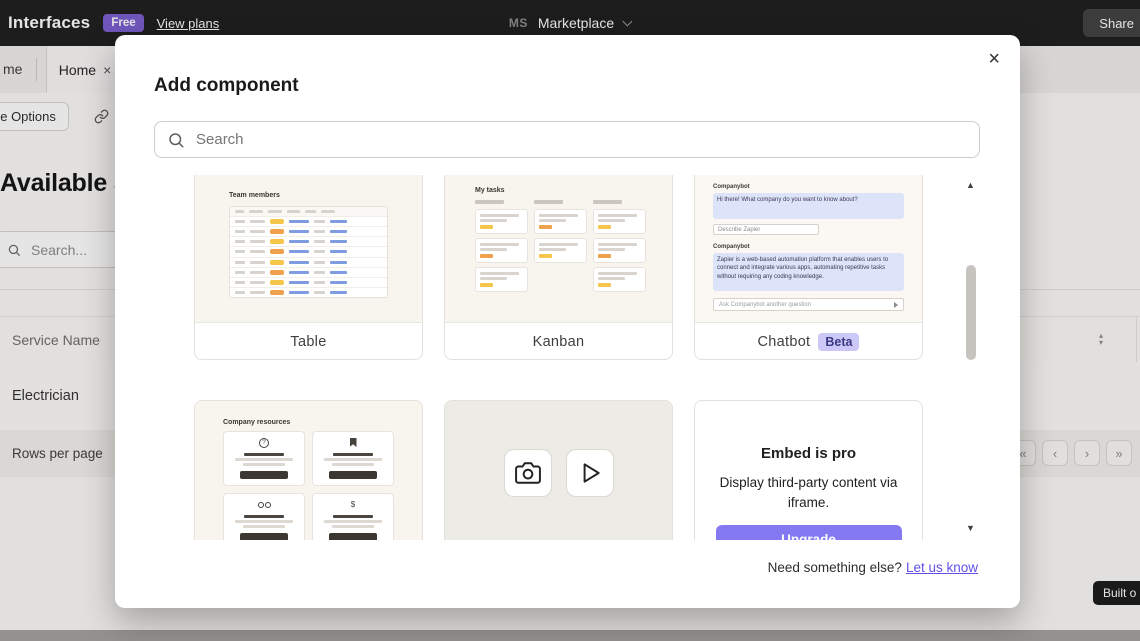 The image size is (1140, 641). What do you see at coordinates (942, 567) in the screenshot?
I see `let-us-know-link: Let us know` at bounding box center [942, 567].